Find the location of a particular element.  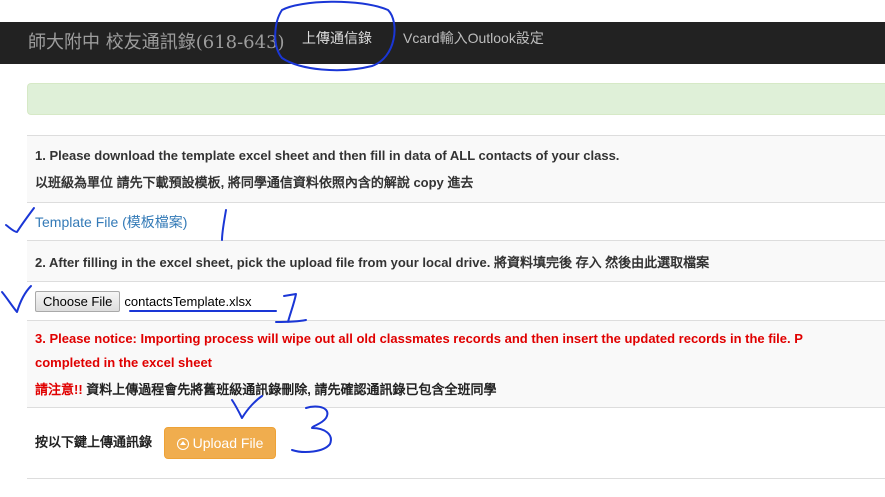

upload-circle-icon is located at coordinates (182, 444).